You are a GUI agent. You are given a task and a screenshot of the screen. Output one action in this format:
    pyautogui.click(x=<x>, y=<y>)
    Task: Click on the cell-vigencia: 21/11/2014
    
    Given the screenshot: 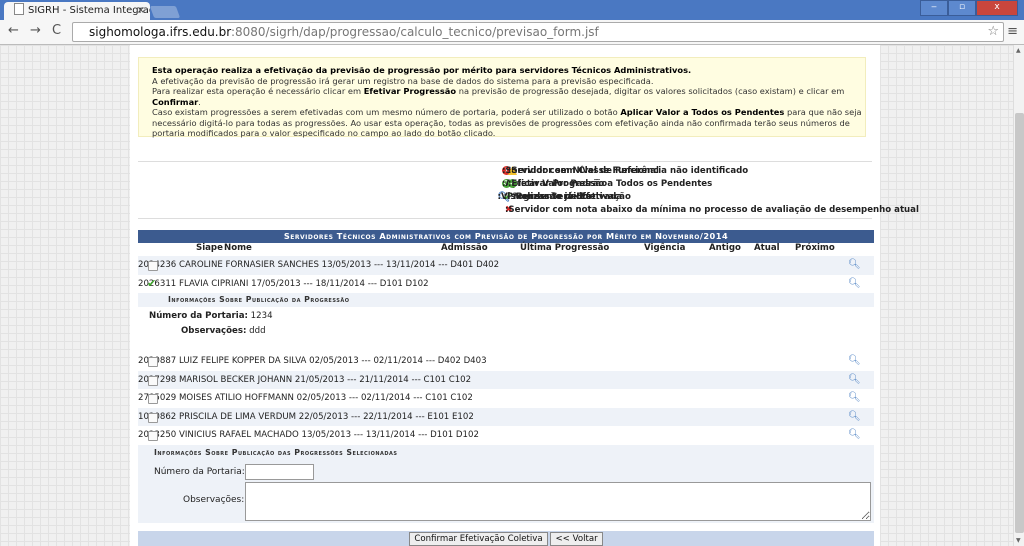 What is the action you would take?
    pyautogui.click(x=384, y=379)
    